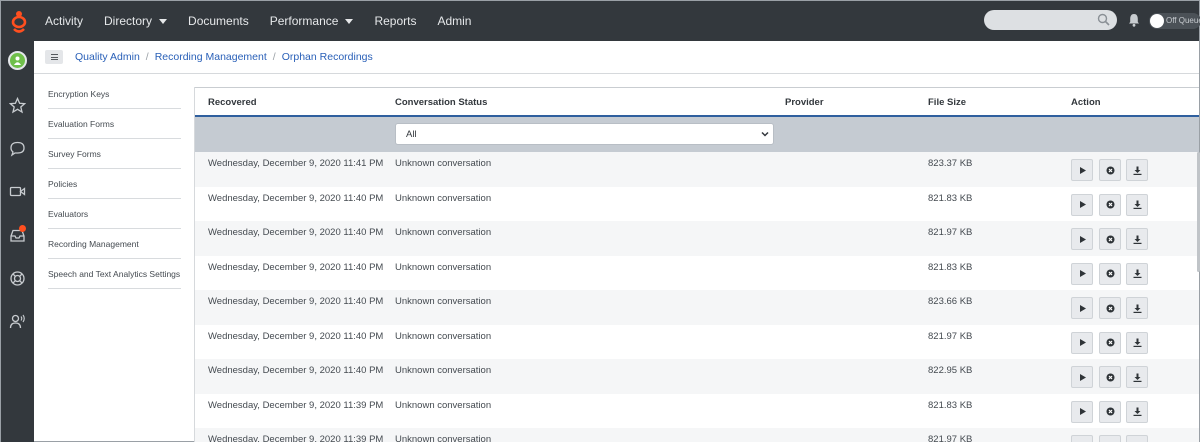 The image size is (1200, 442). I want to click on conversation-status-filter-select: All, so click(584, 134).